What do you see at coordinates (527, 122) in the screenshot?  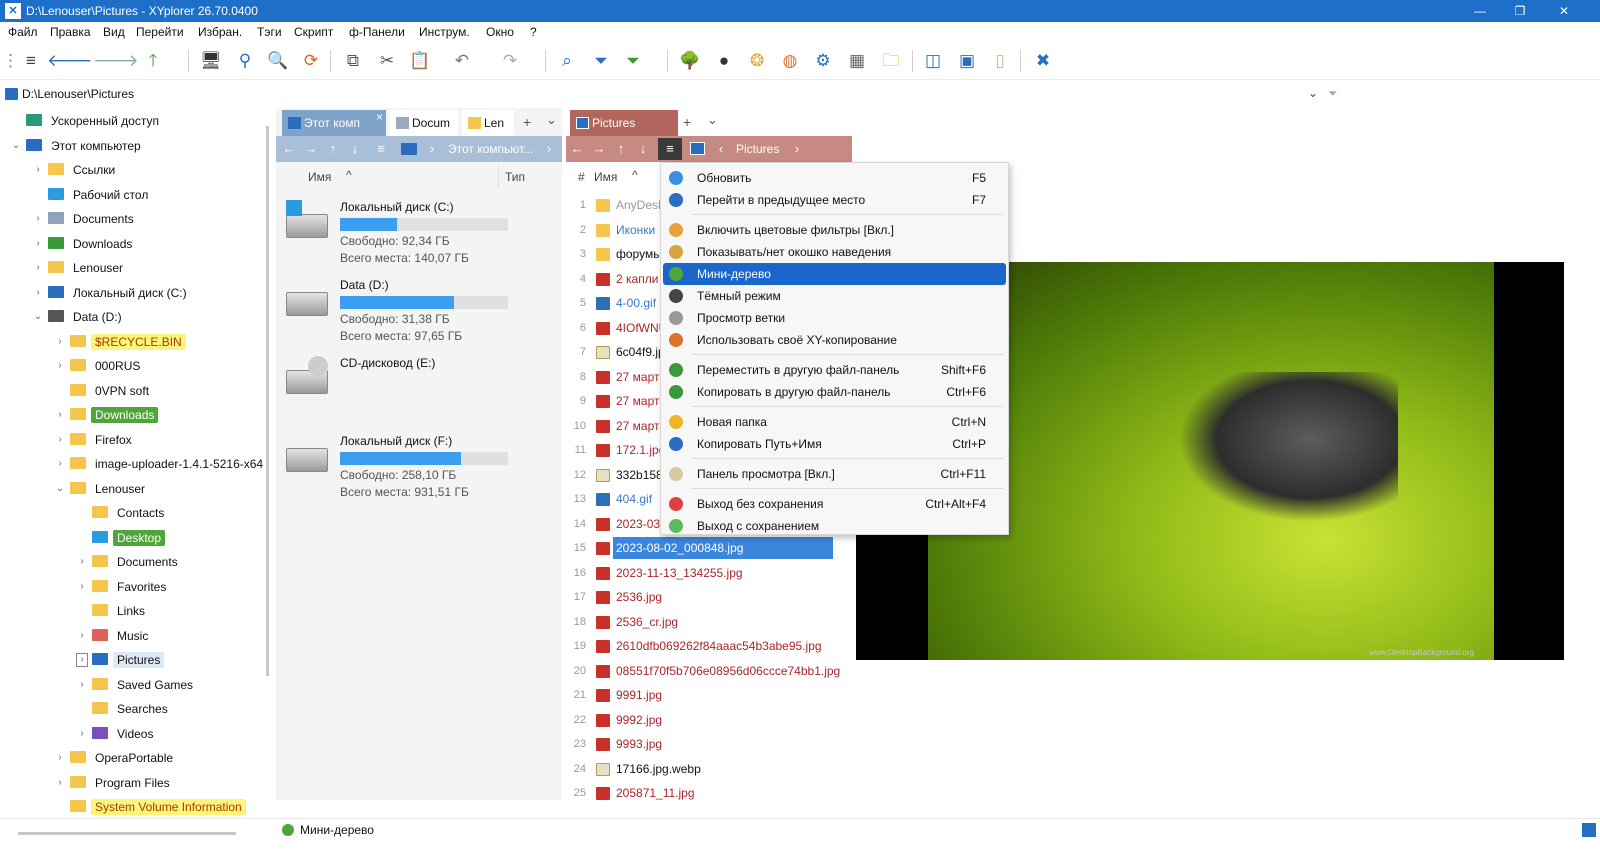 I see `add-tab-icon: +` at bounding box center [527, 122].